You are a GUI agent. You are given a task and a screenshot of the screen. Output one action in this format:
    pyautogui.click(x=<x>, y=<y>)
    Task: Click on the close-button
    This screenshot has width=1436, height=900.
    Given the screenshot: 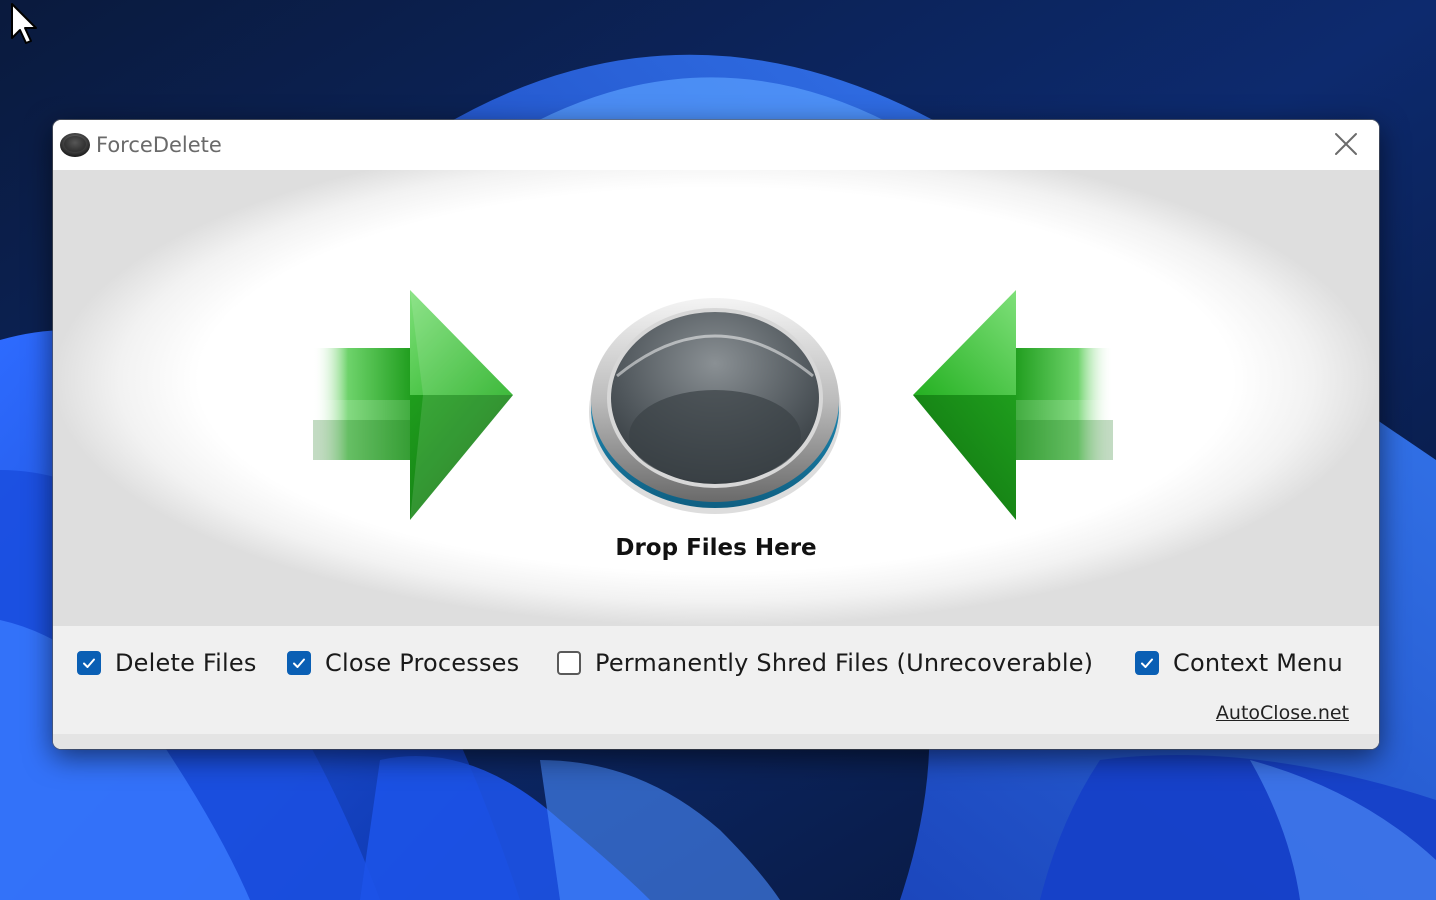 What is the action you would take?
    pyautogui.click(x=1346, y=144)
    